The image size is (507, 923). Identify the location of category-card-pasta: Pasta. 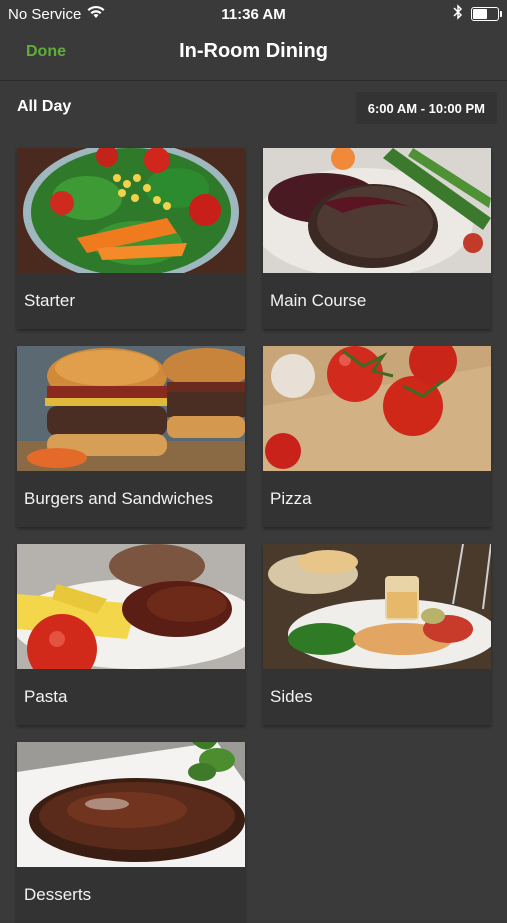
(131, 634).